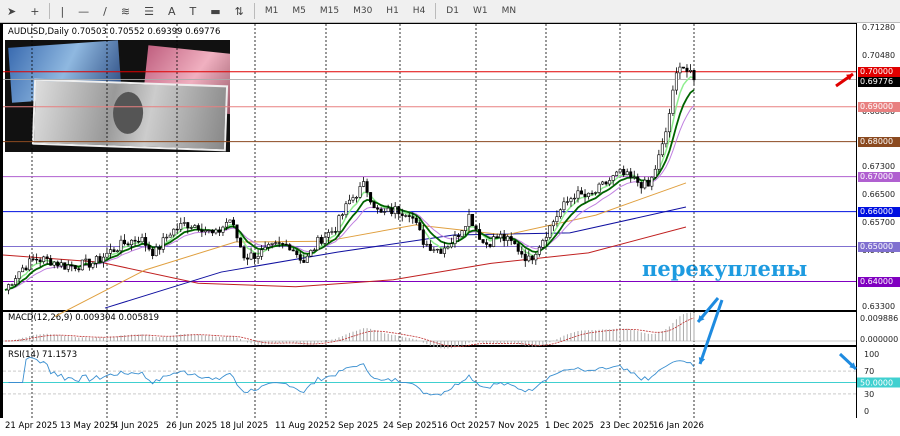 Image resolution: width=900 pixels, height=436 pixels. I want to click on price-tick-label: 0.67300, so click(878, 166).